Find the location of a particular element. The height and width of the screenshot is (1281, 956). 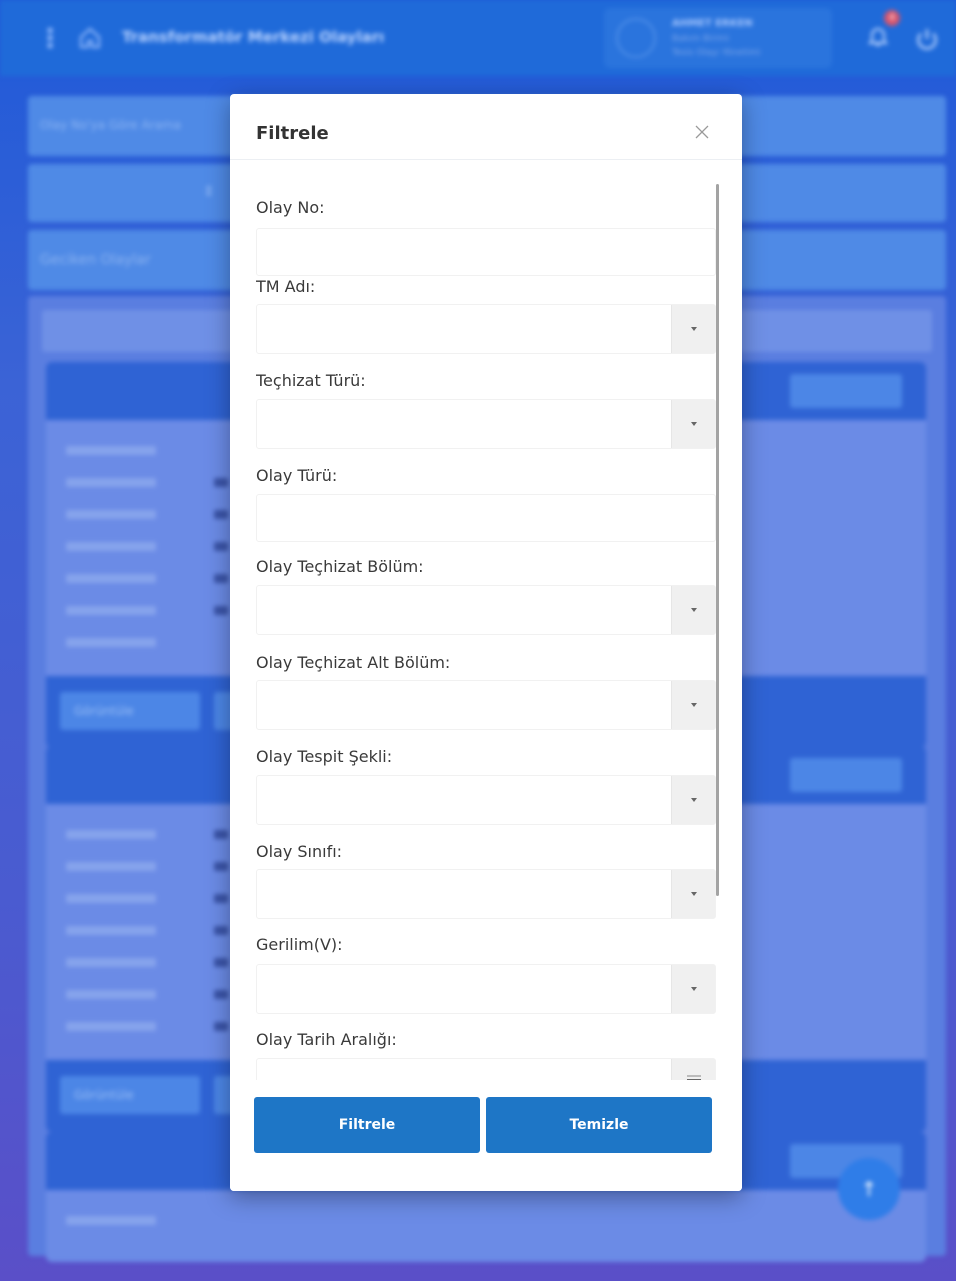

late-events-label: Geciken Olaylar is located at coordinates (95, 260).